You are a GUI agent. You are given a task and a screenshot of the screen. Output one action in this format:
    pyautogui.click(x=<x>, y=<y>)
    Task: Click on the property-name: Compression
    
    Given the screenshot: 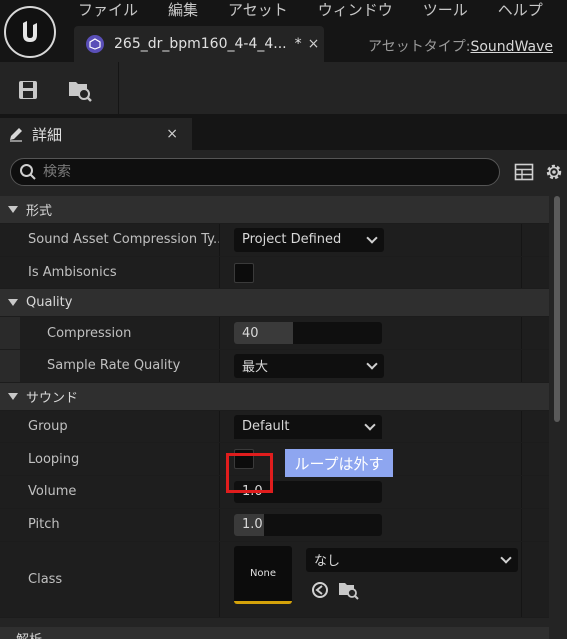 What is the action you would take?
    pyautogui.click(x=110, y=333)
    